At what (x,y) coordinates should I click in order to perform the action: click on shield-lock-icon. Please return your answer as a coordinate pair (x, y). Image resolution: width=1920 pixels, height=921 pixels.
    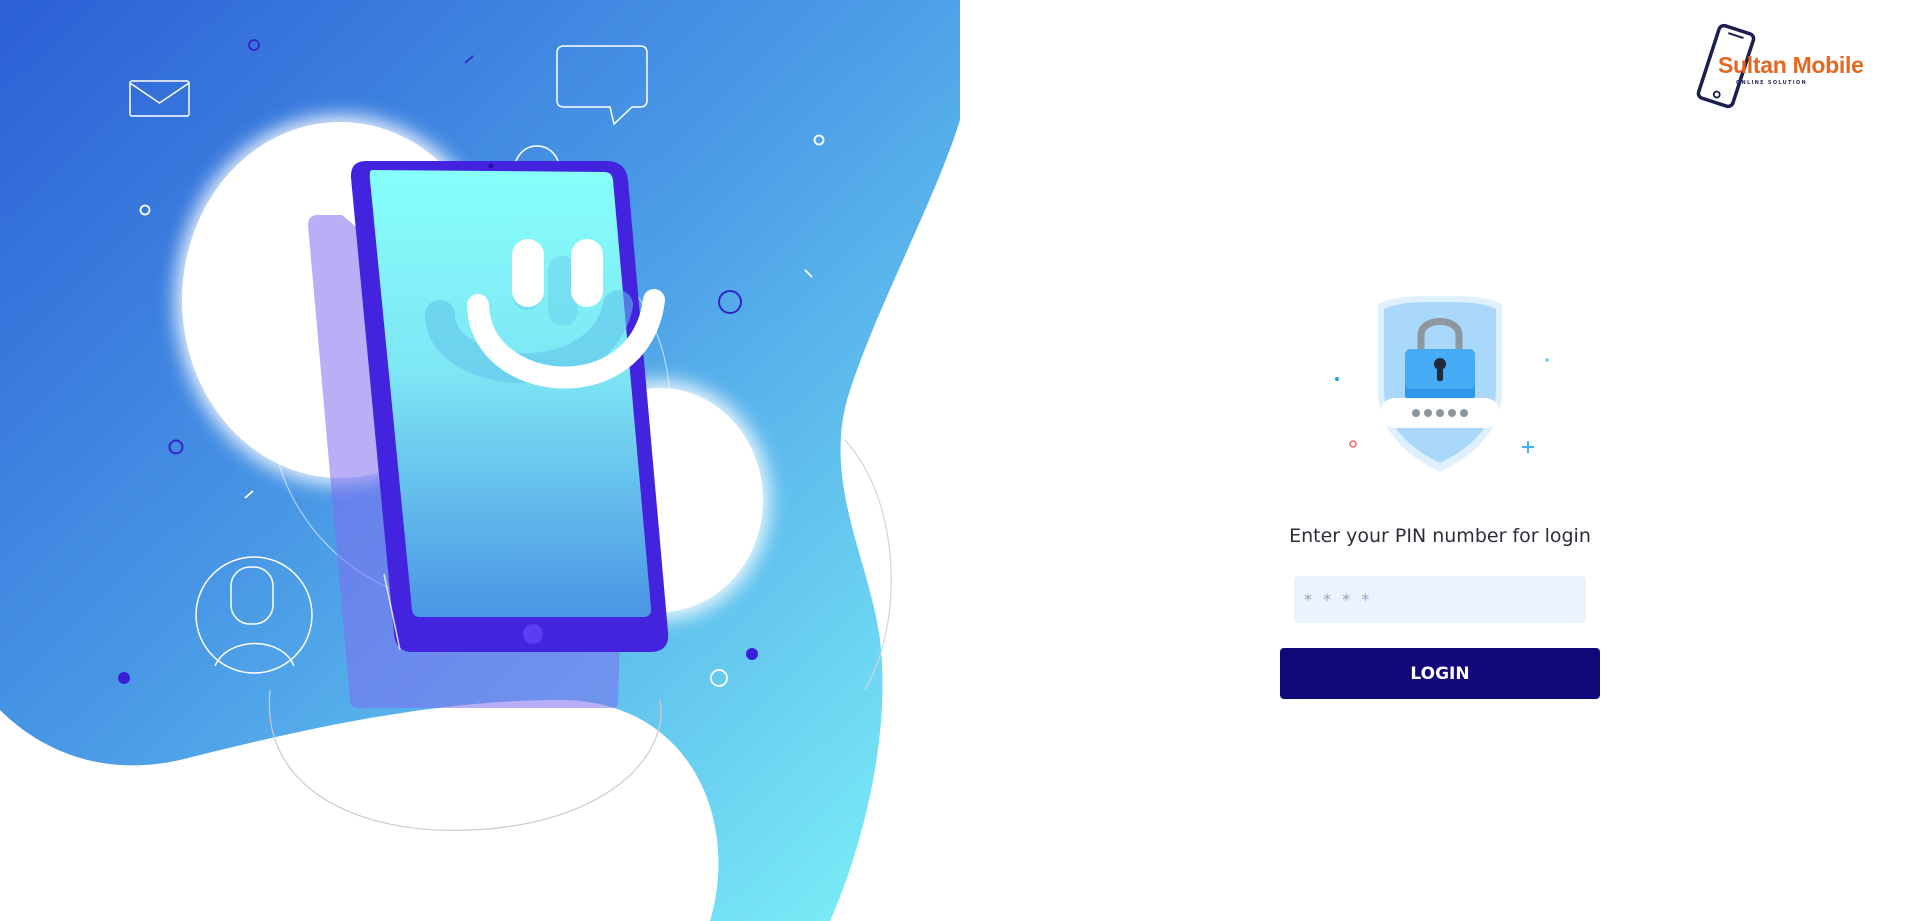
    Looking at the image, I should click on (1442, 384).